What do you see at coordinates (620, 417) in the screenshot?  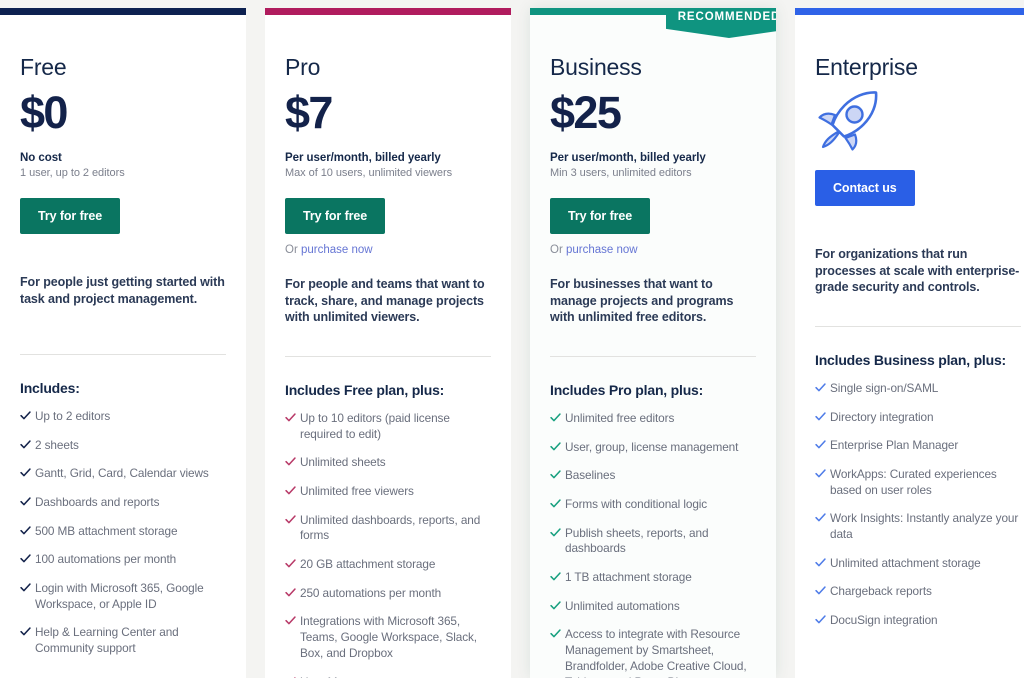 I see `feature-label: Unlimited free editors` at bounding box center [620, 417].